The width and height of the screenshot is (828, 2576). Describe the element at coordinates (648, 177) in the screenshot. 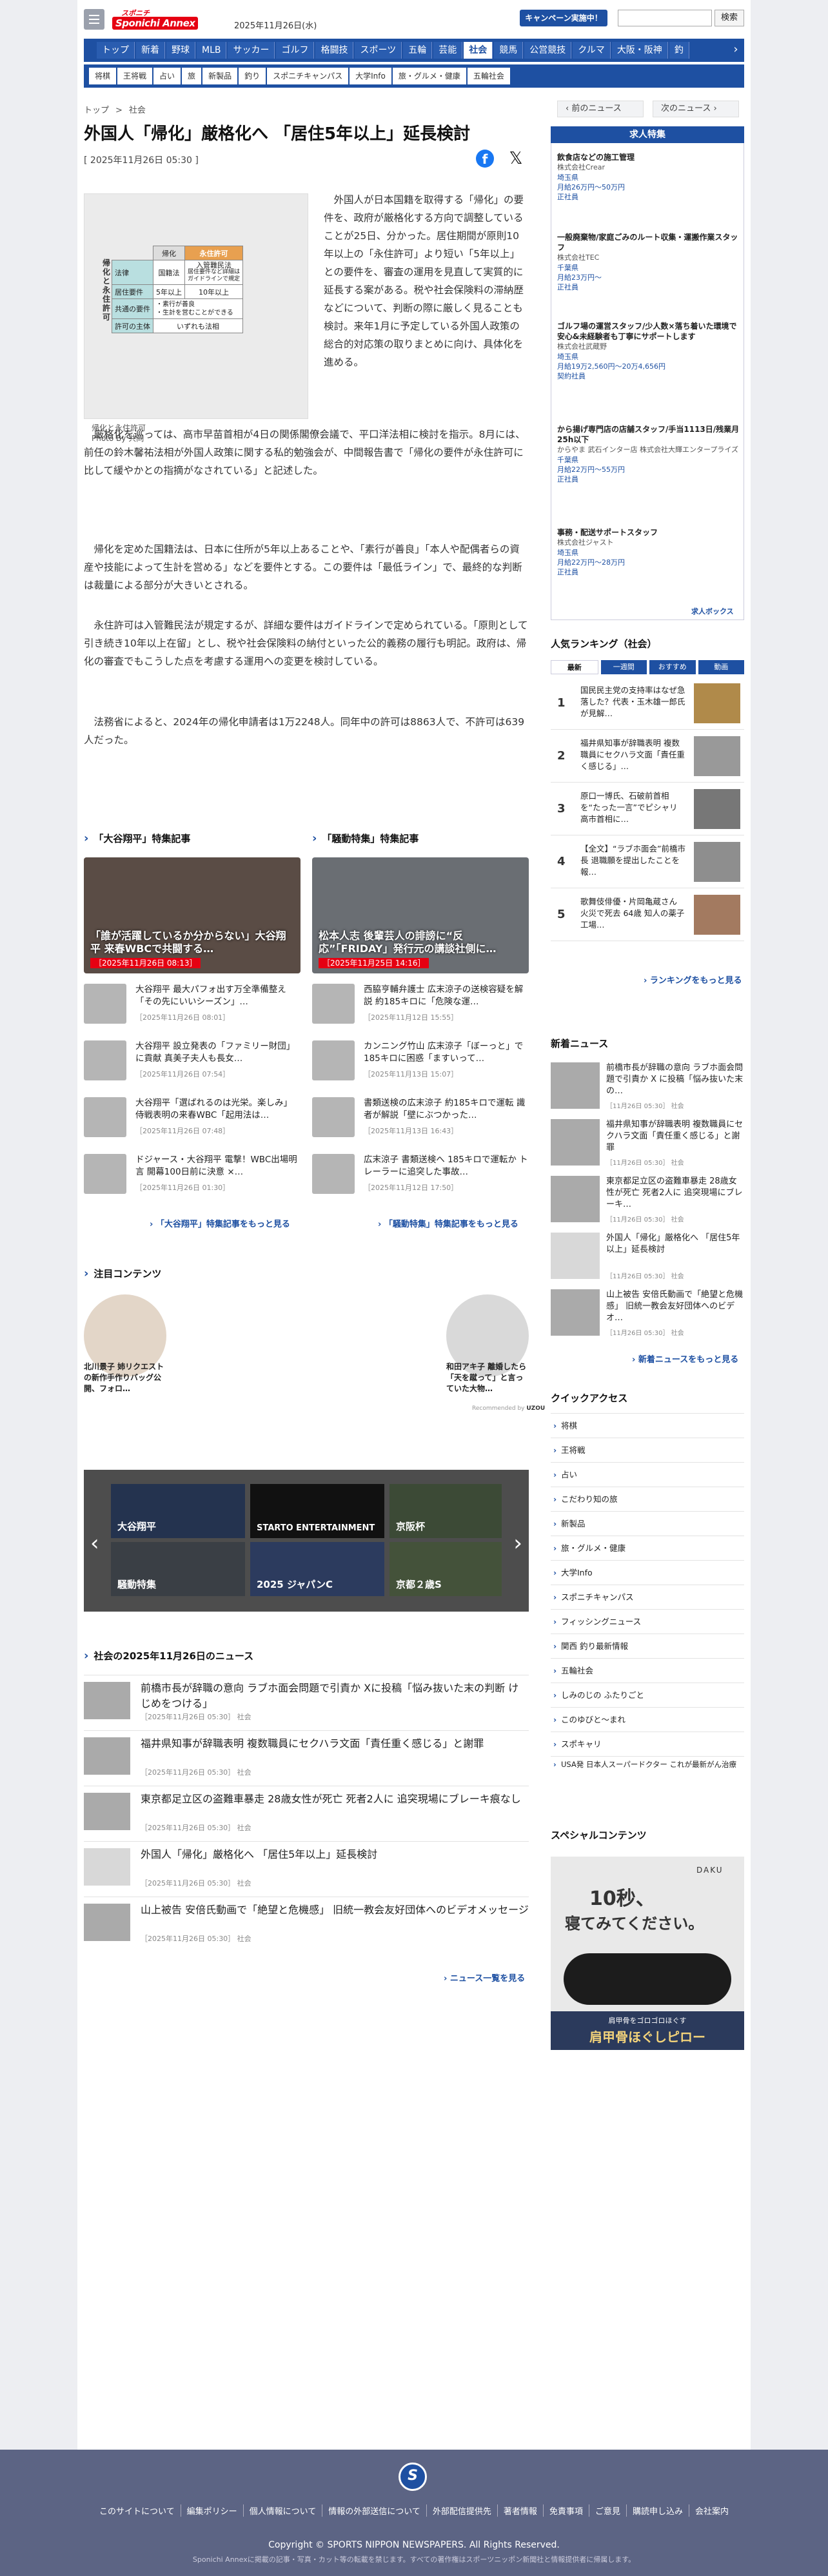

I see `job-item: 飲食店などの施工管理 株式会社Crear 埼玉県 月給26万円〜50万円 正社員` at that location.